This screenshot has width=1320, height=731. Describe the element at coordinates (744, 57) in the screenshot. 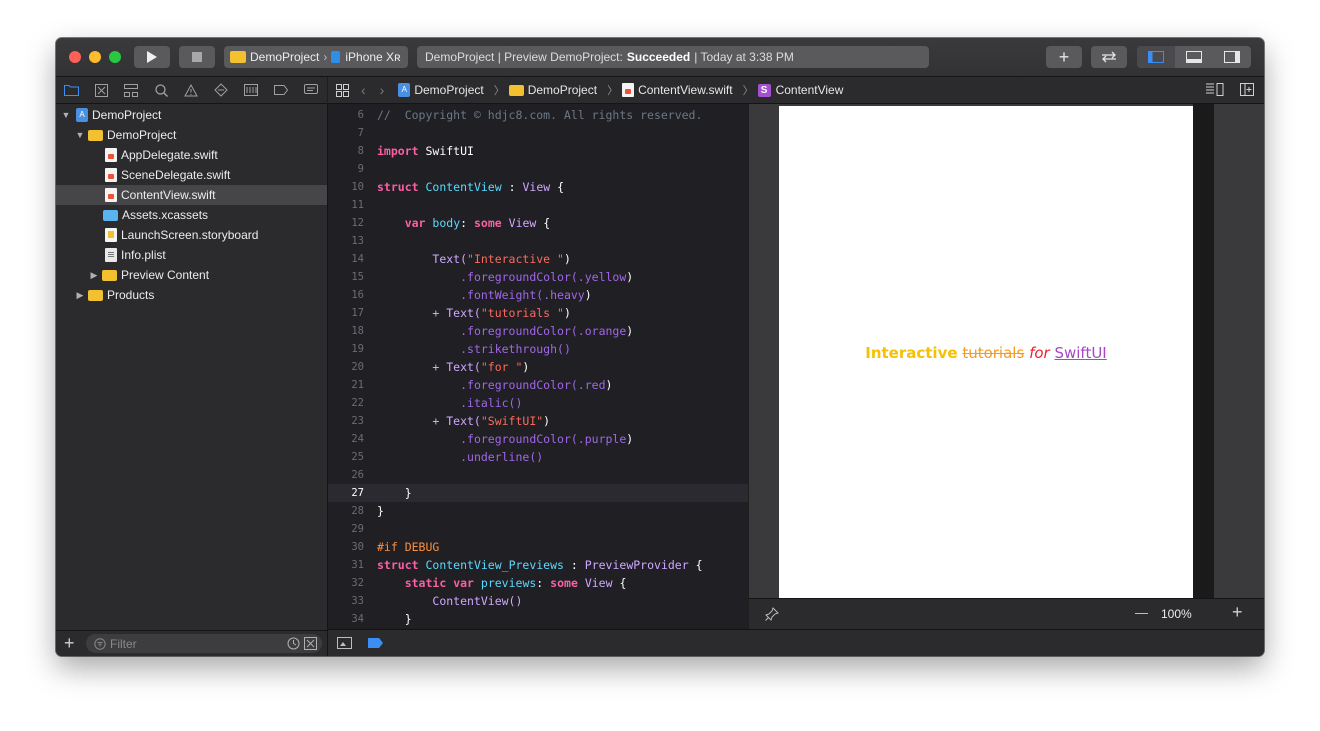

I see `status-time: | Today at 3:38 PM` at that location.